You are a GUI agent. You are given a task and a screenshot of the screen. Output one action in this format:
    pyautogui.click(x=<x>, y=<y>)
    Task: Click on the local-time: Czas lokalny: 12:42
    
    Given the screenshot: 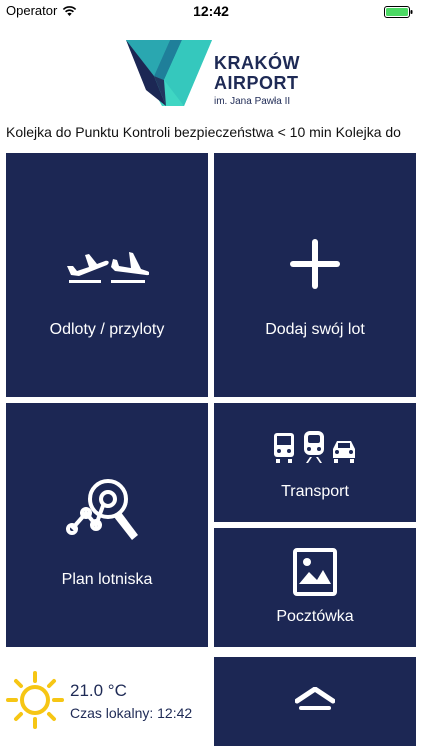 What is the action you would take?
    pyautogui.click(x=131, y=713)
    